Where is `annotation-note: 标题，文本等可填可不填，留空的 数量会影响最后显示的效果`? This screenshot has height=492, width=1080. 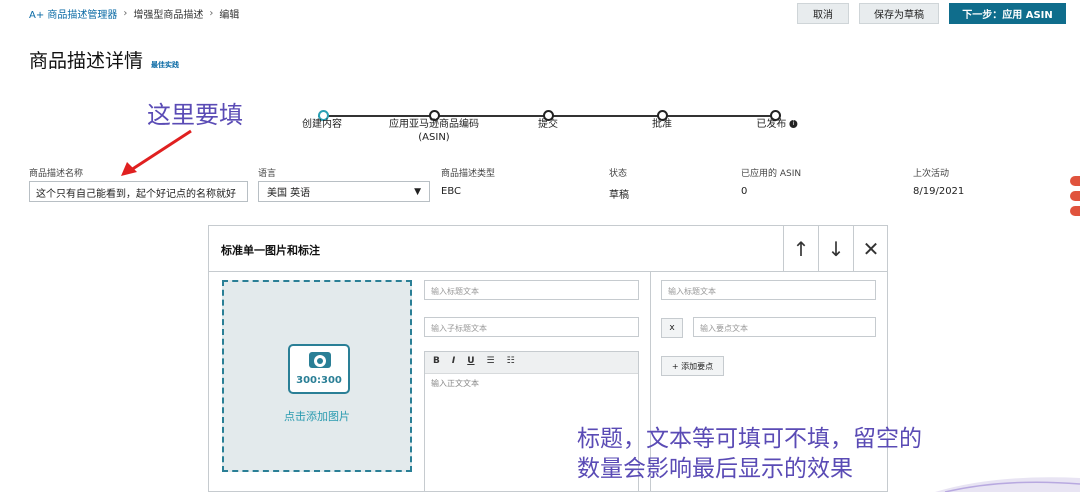
annotation-note: 标题，文本等可填可不填，留空的 数量会影响最后显示的效果 is located at coordinates (749, 454).